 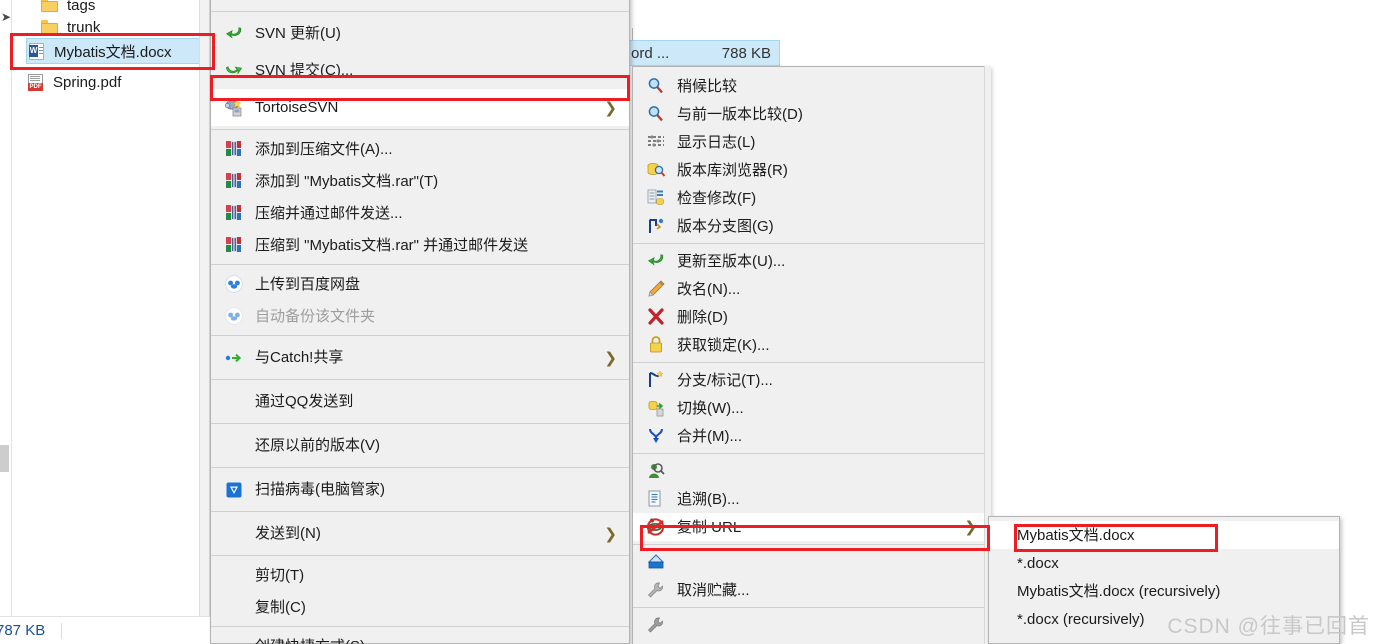 What do you see at coordinates (702, 317) in the screenshot?
I see `svn-menu-item-label: 删除(D)` at bounding box center [702, 317].